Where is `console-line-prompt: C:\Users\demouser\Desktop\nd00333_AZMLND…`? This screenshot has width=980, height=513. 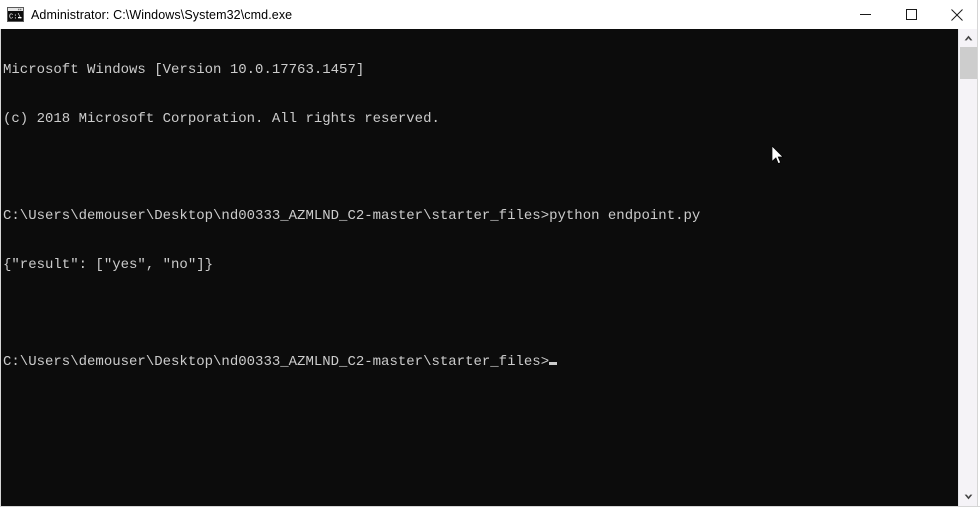 console-line-prompt: C:\Users\demouser\Desktop\nd00333_AZMLND… is located at coordinates (351, 362).